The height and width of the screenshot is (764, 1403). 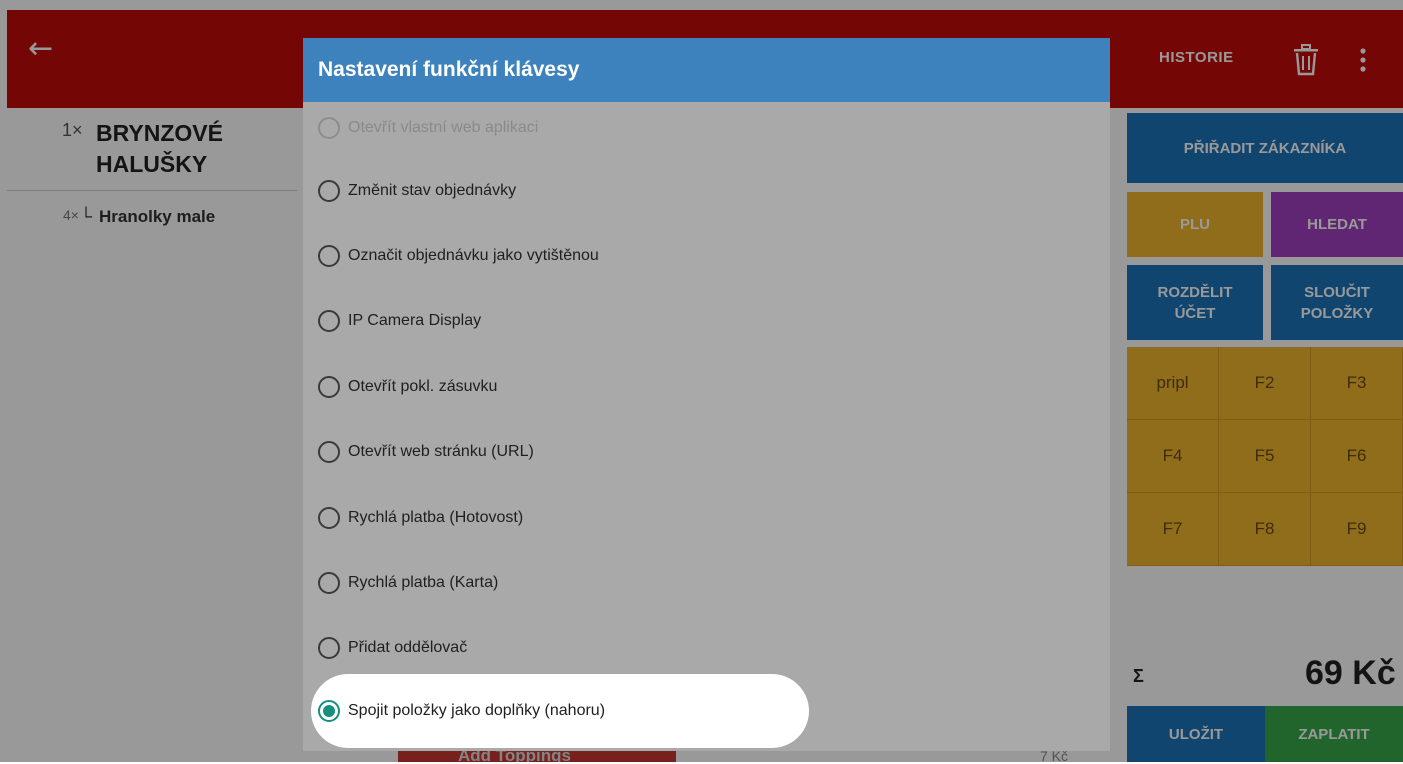 I want to click on option-open-web-app: Otevřít vlastní web aplikaci, so click(x=428, y=128).